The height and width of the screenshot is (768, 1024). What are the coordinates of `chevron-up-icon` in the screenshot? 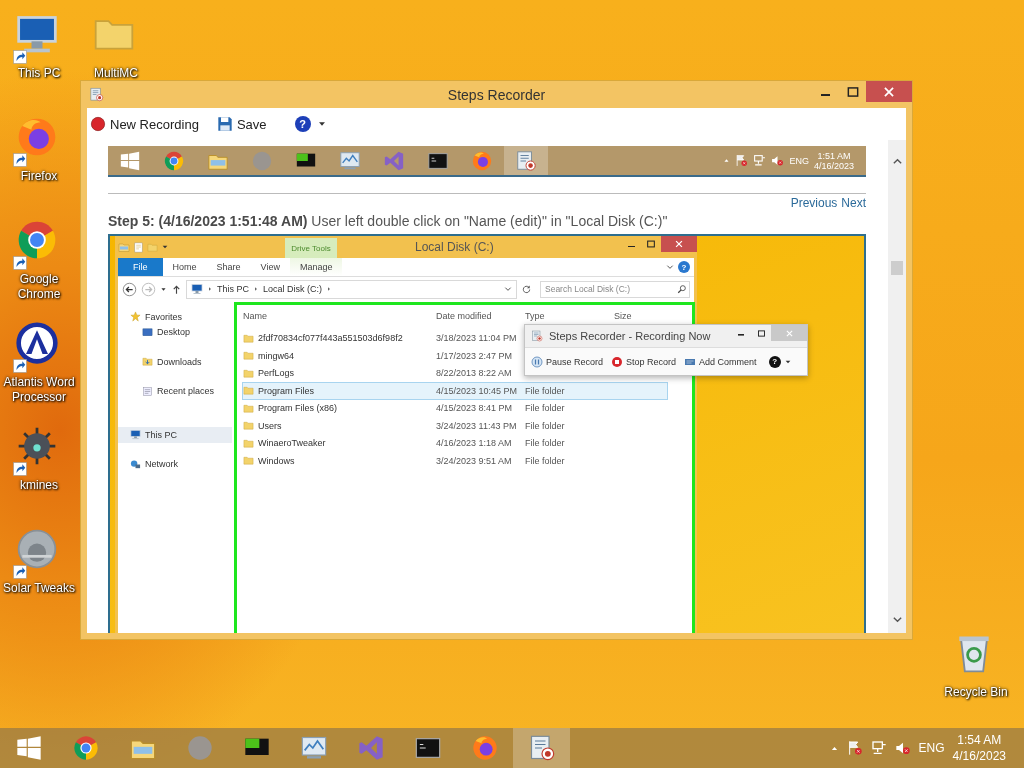 It's located at (897, 161).